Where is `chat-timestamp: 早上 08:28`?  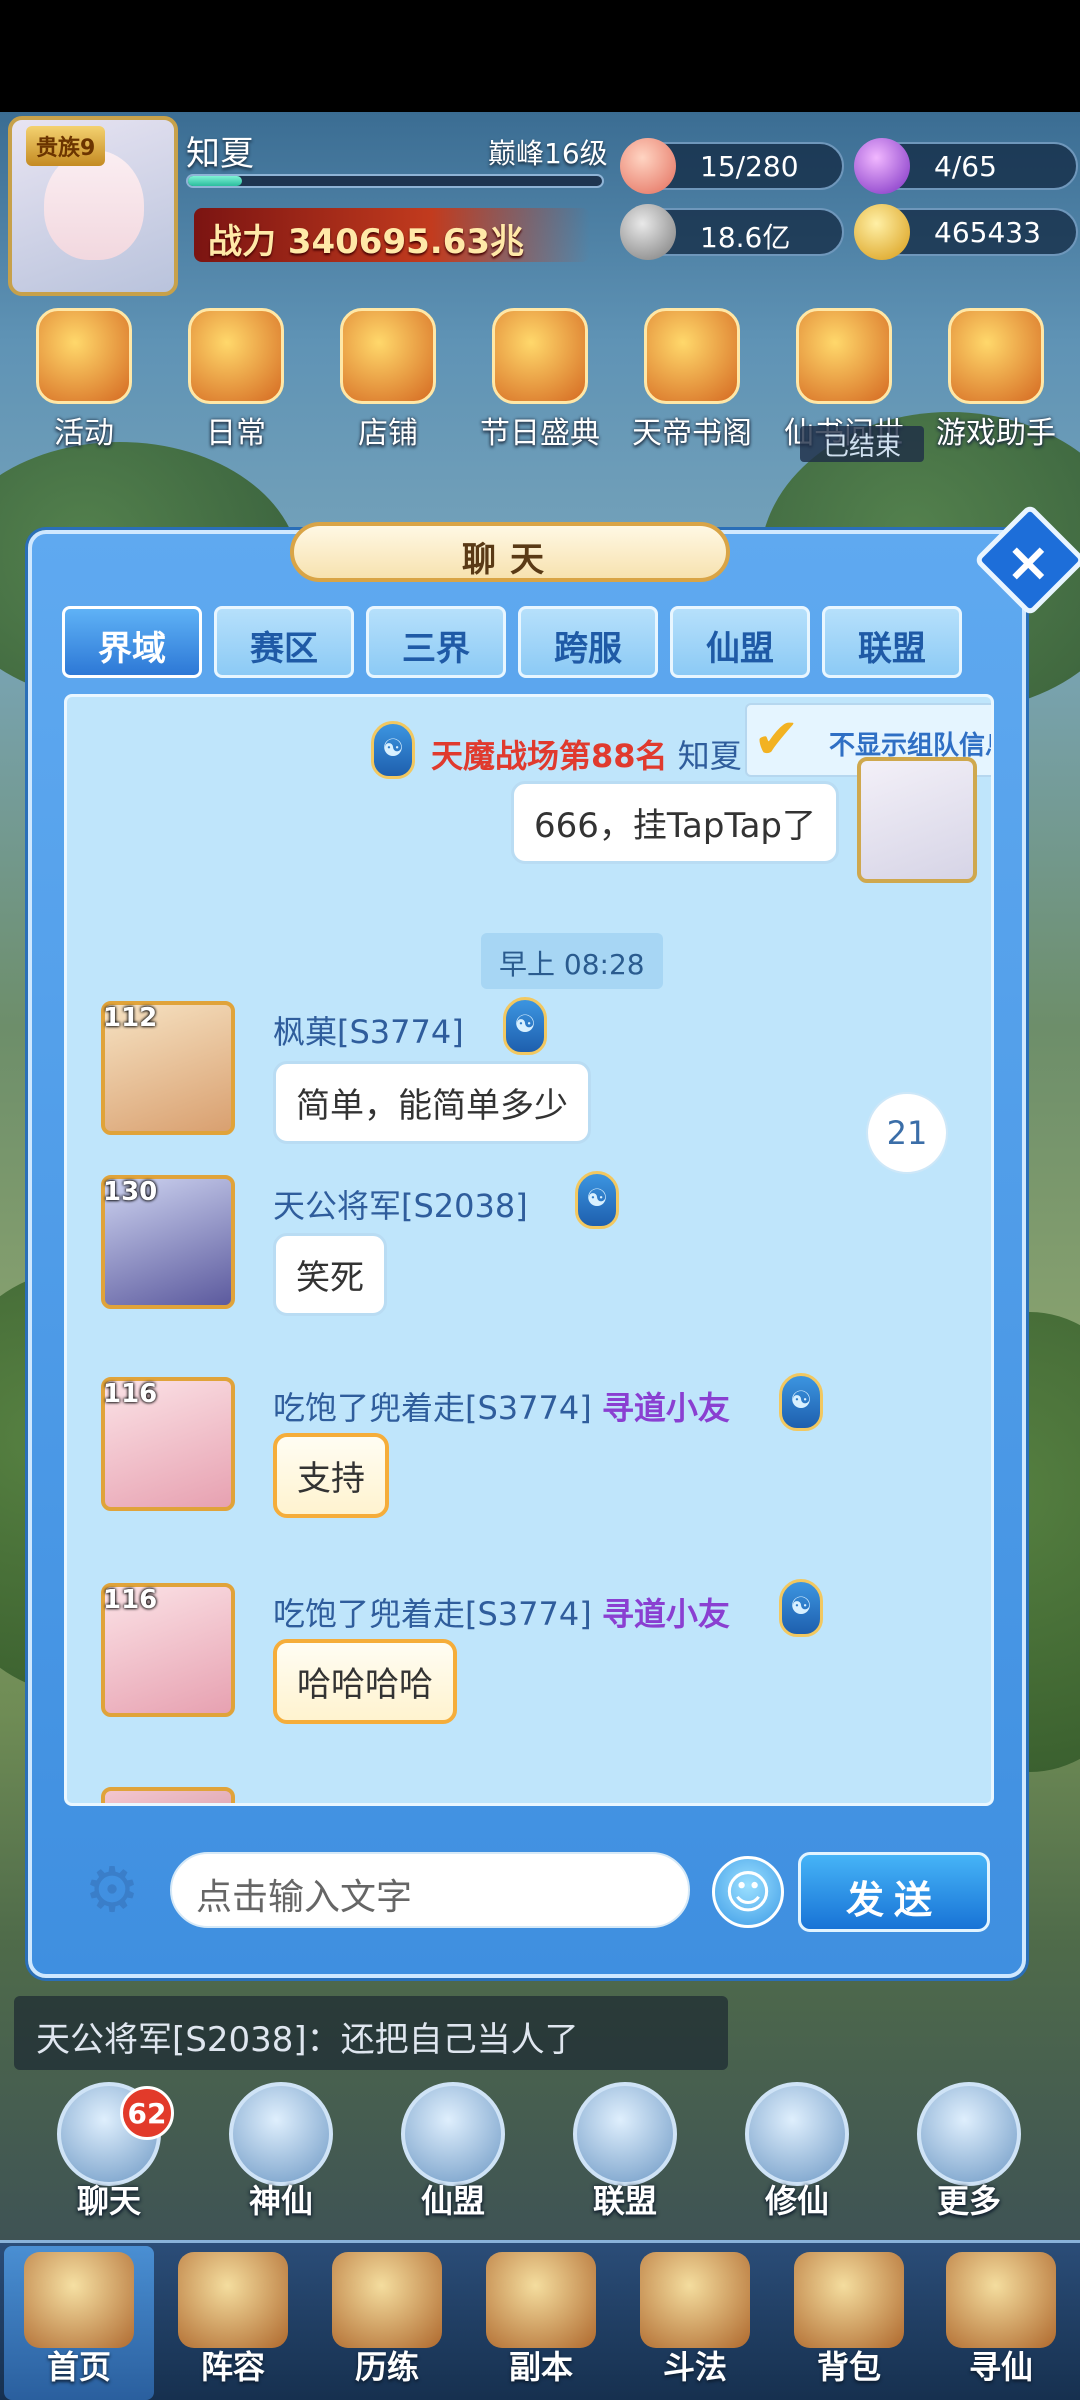
chat-timestamp: 早上 08:28 is located at coordinates (572, 961).